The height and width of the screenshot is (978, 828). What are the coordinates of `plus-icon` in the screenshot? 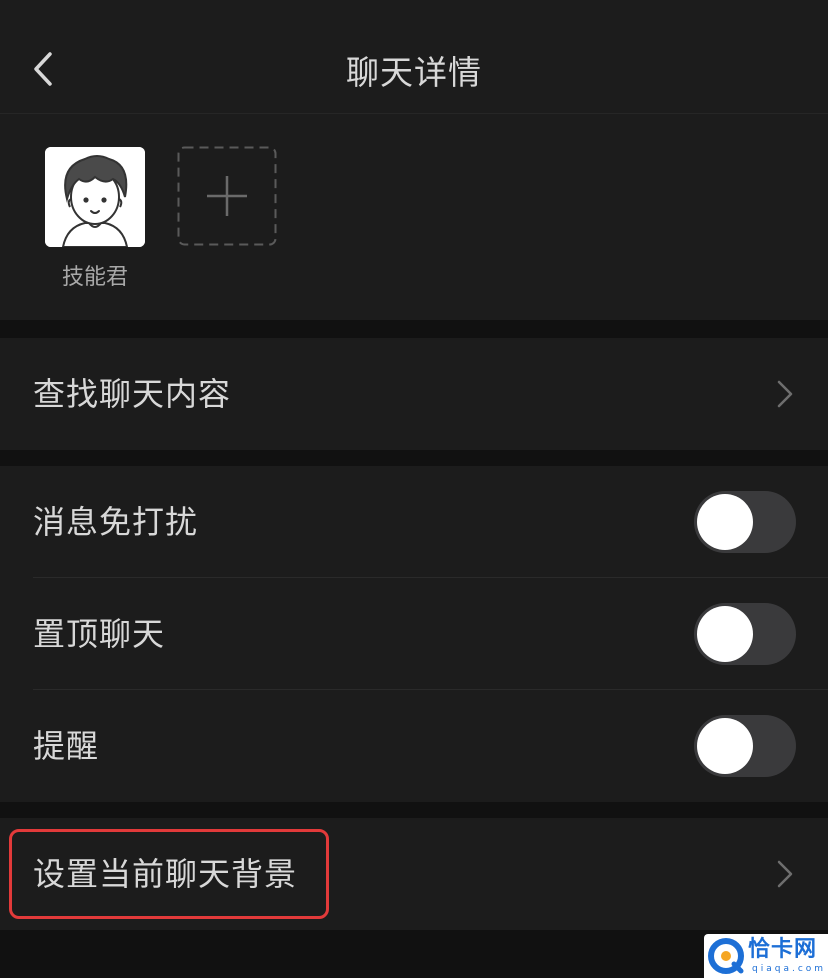 It's located at (227, 196).